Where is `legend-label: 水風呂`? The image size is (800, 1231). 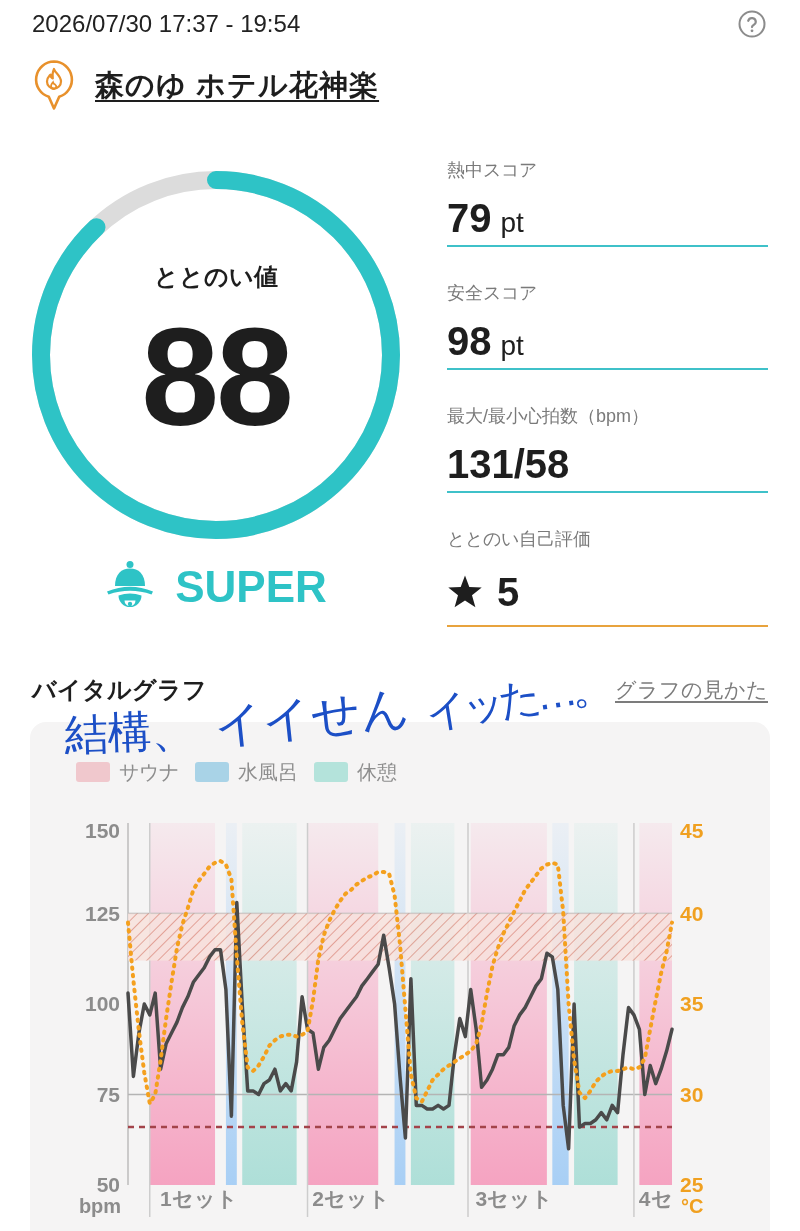 legend-label: 水風呂 is located at coordinates (268, 772).